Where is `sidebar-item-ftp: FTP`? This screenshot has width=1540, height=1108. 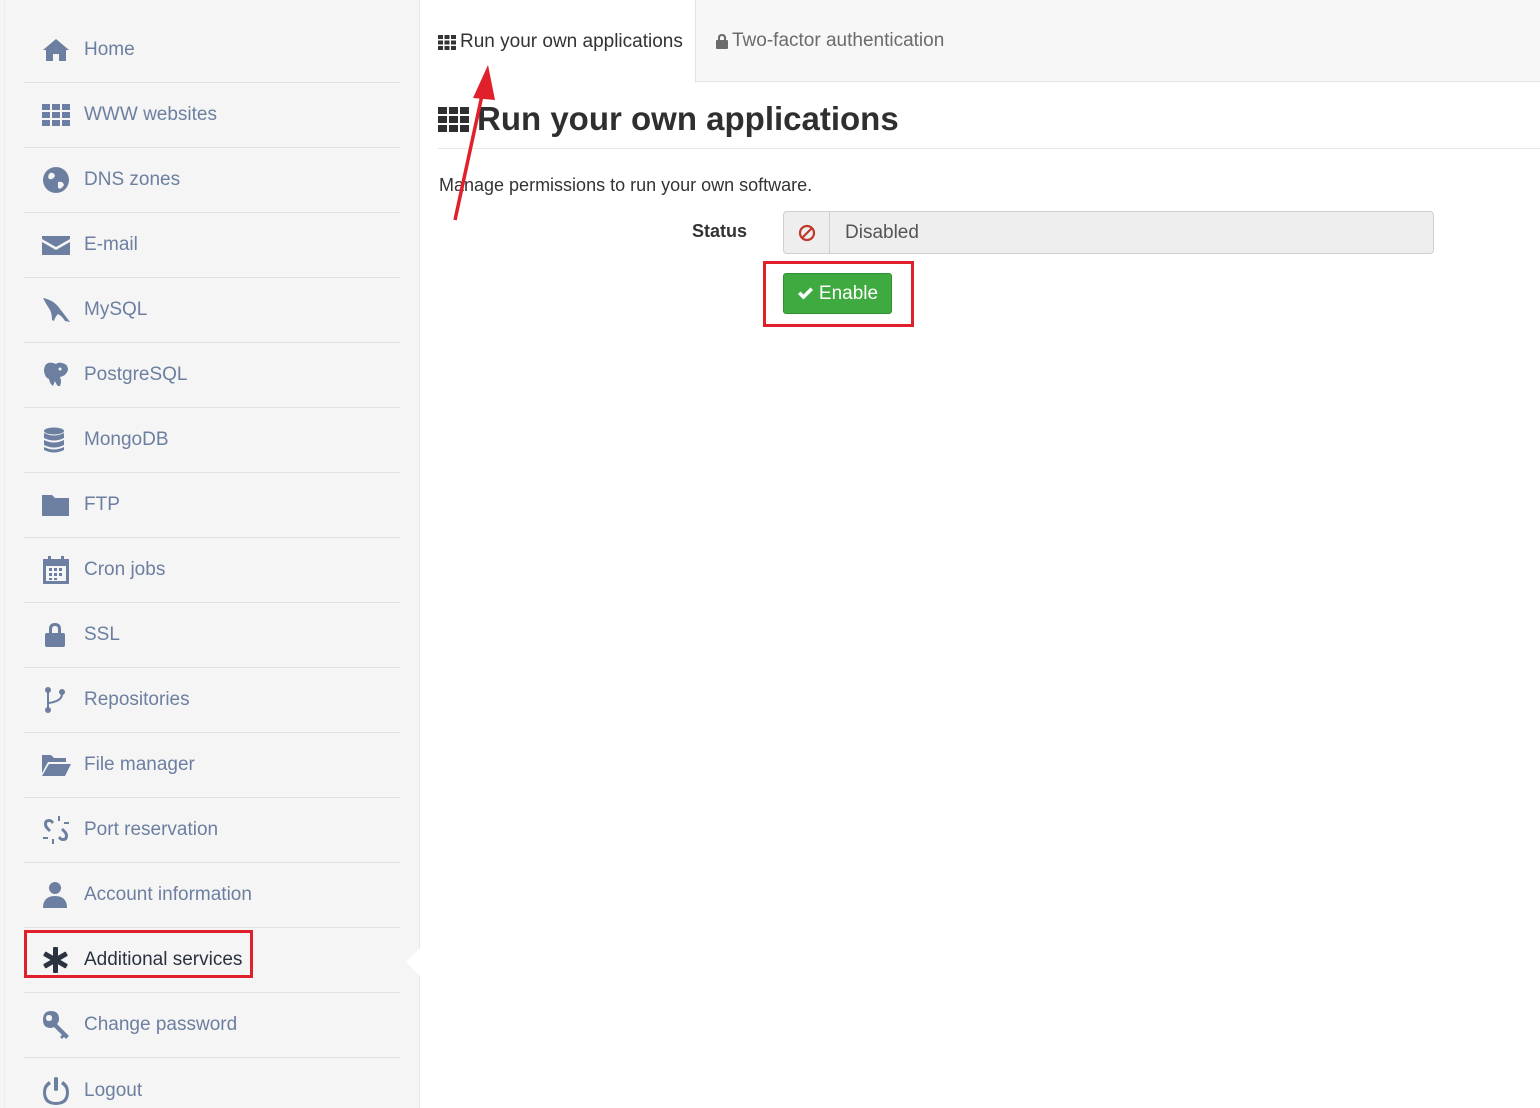 sidebar-item-ftp: FTP is located at coordinates (212, 505).